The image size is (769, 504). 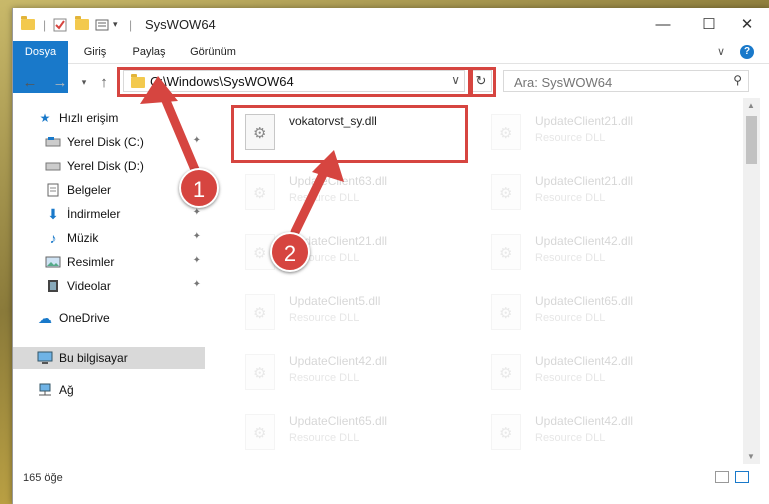 What do you see at coordinates (310, 200) in the screenshot?
I see `arrow-2-shaft` at bounding box center [310, 200].